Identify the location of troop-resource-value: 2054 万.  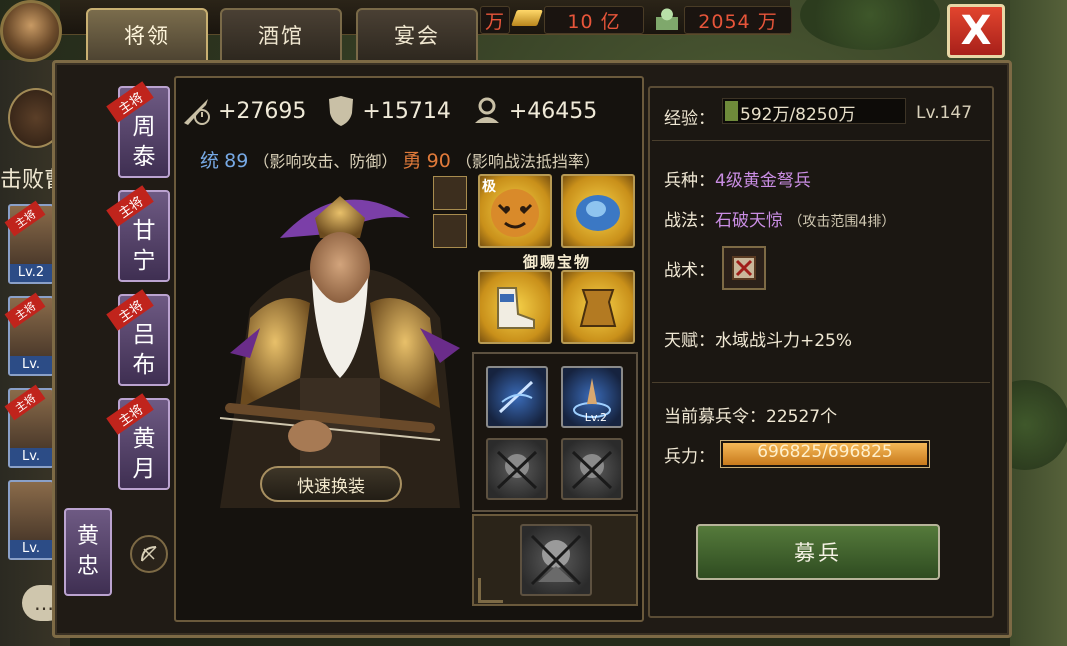
(738, 20).